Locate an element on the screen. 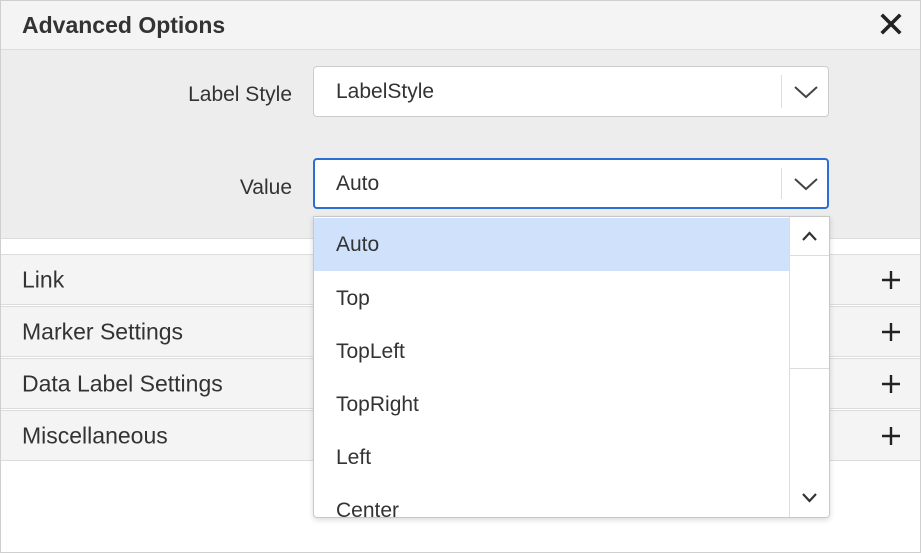  chevron-up-icon is located at coordinates (809, 236).